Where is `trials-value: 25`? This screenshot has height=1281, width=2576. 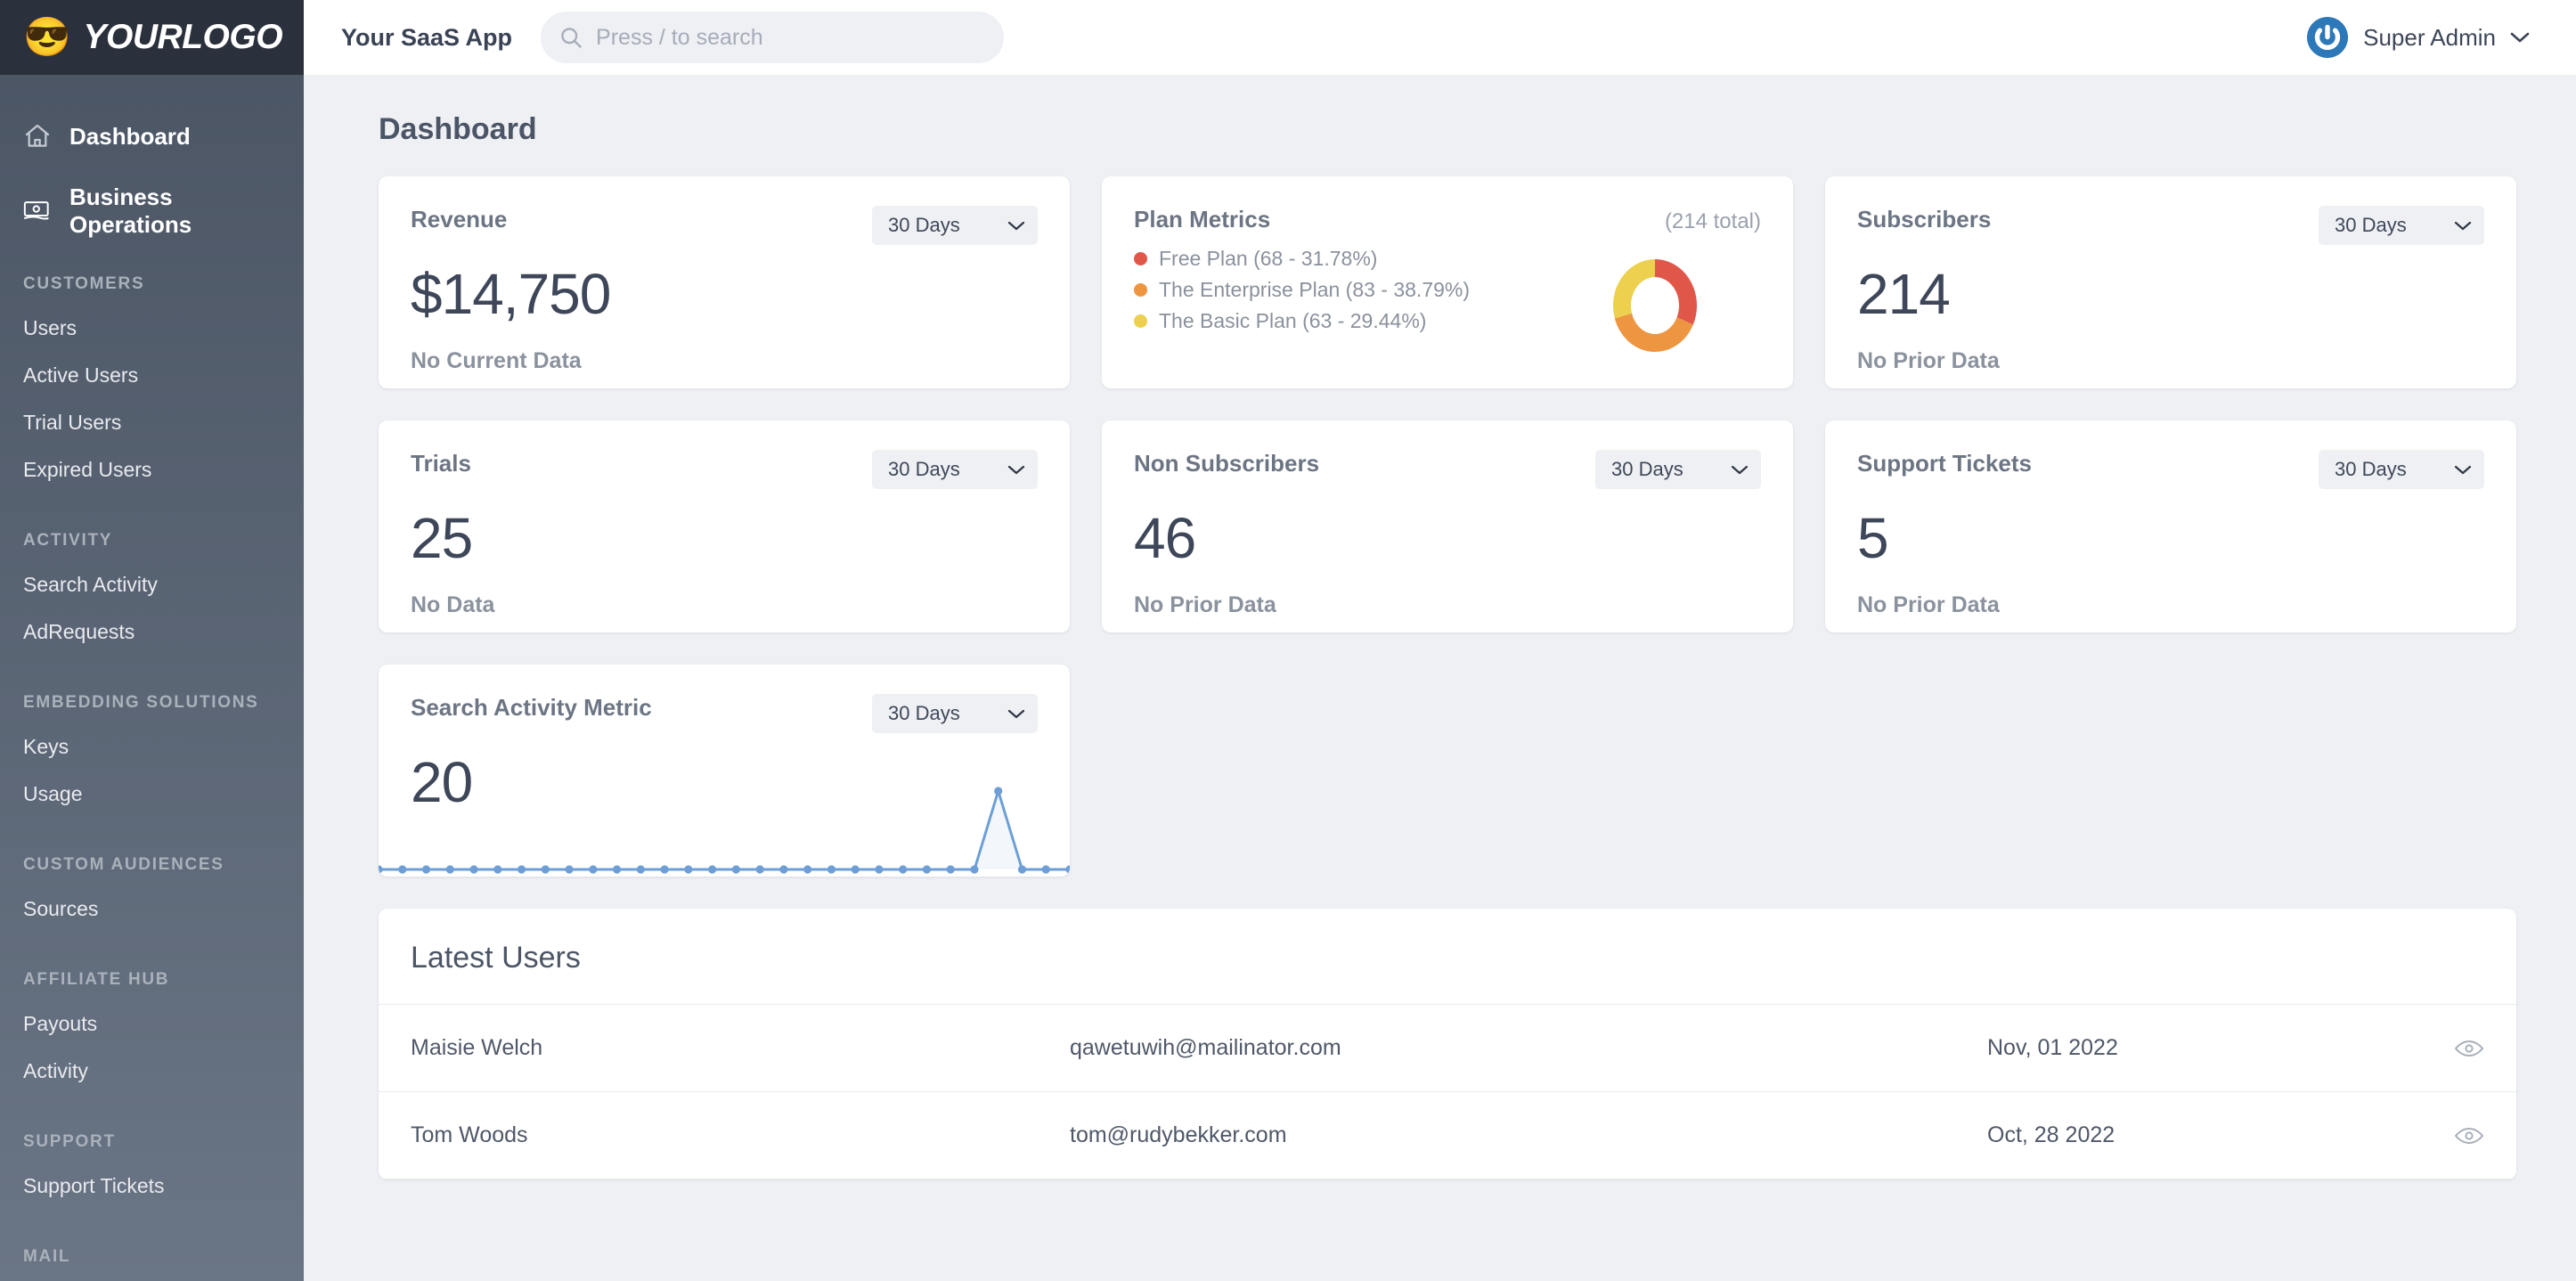
trials-value: 25 is located at coordinates (442, 538).